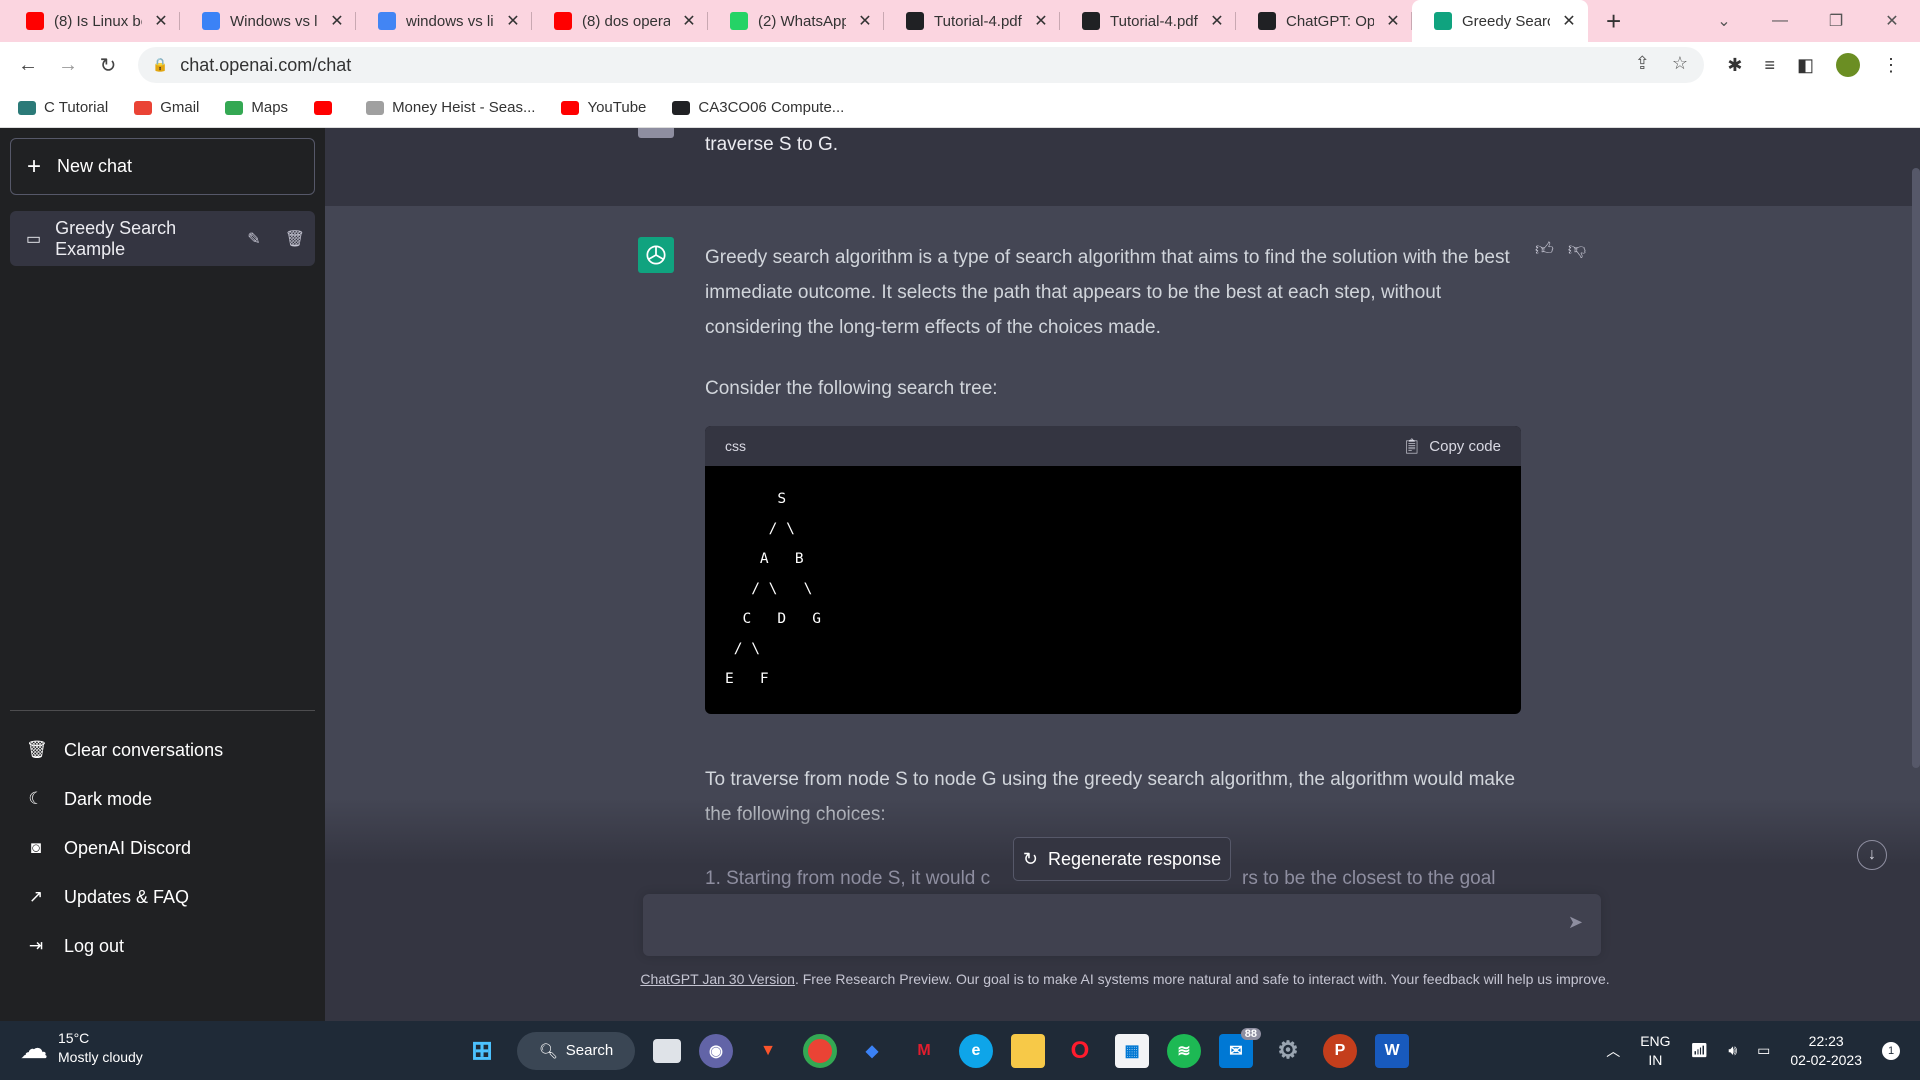  Describe the element at coordinates (1872, 855) in the screenshot. I see `scroll-down-button: ↓` at that location.